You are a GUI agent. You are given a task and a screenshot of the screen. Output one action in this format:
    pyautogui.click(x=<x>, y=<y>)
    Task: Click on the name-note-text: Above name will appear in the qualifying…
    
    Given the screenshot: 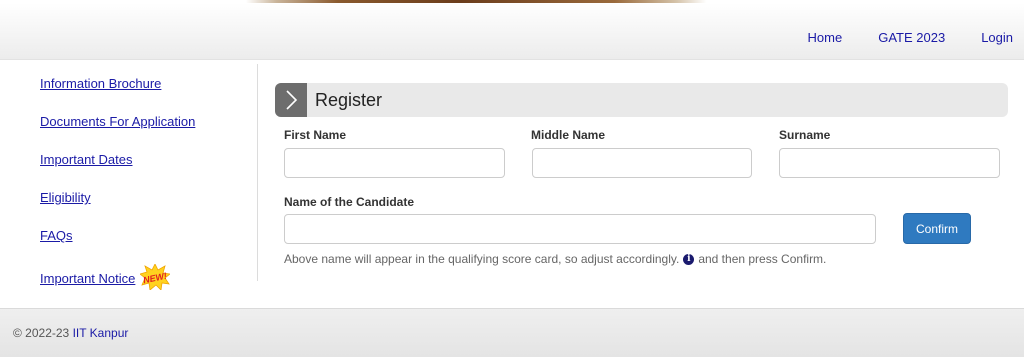 What is the action you would take?
    pyautogui.click(x=482, y=259)
    